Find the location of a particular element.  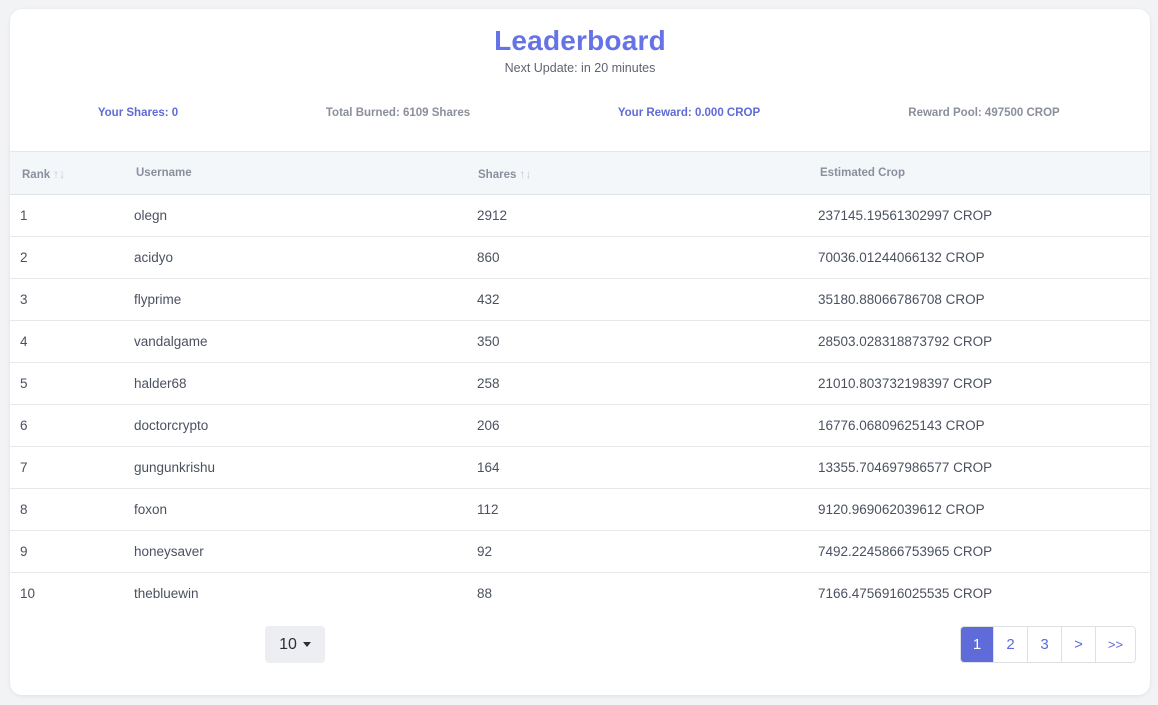

column-label-username: Username is located at coordinates (164, 173).